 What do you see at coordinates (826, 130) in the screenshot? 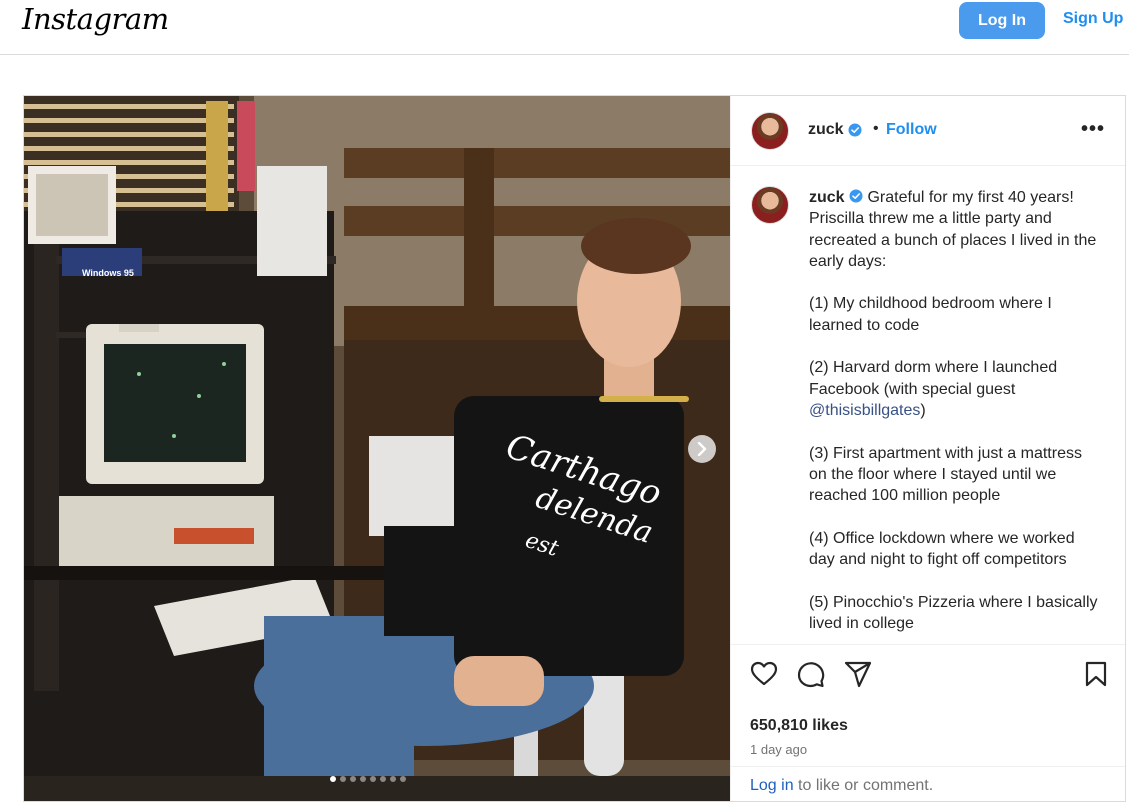
I see `username-text: zuck` at bounding box center [826, 130].